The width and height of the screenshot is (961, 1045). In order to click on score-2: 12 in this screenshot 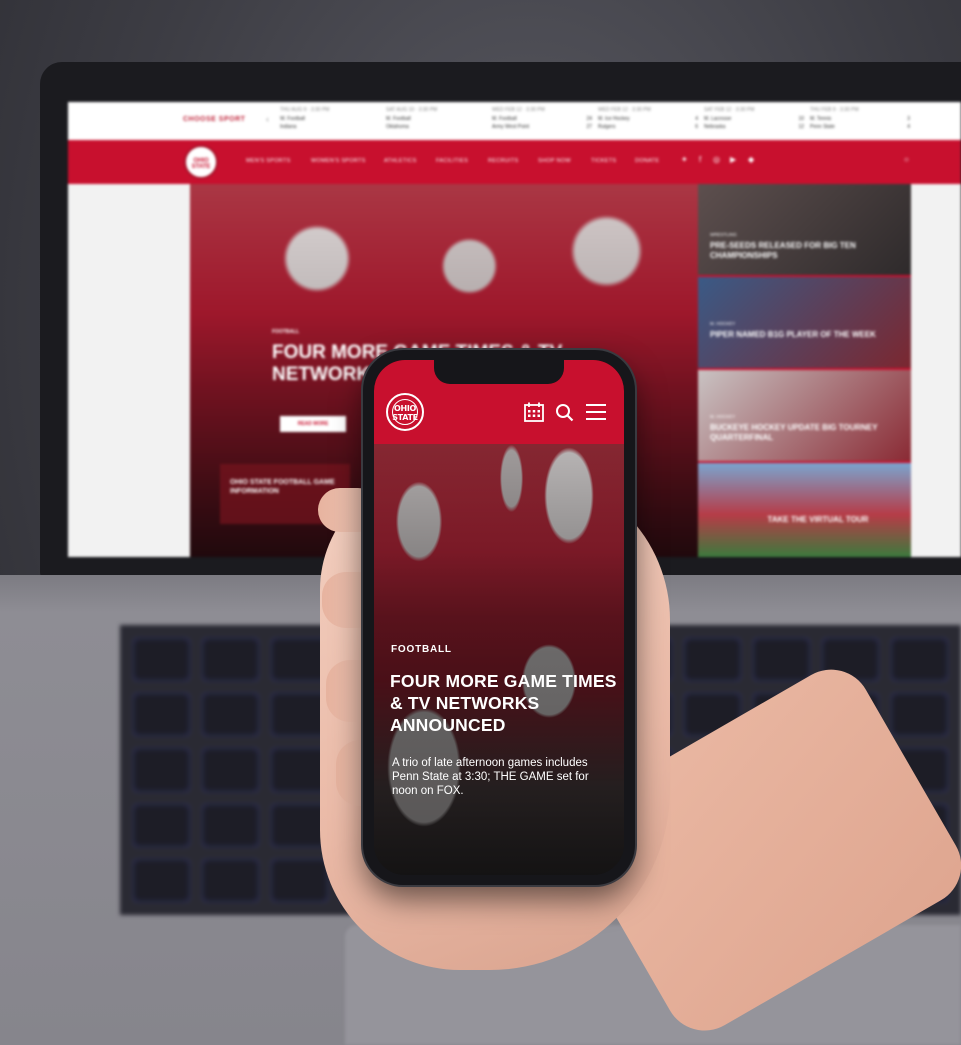, I will do `click(801, 127)`.